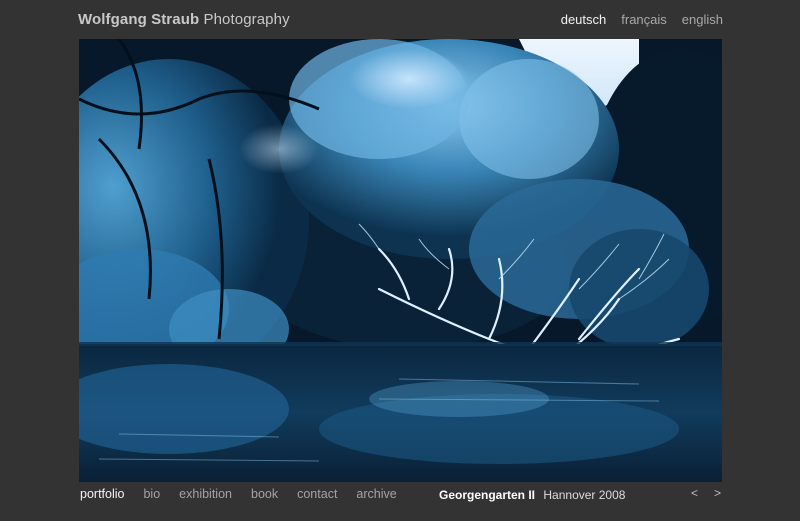 The height and width of the screenshot is (521, 800). Describe the element at coordinates (717, 493) in the screenshot. I see `next-arrow-icon: >` at that location.